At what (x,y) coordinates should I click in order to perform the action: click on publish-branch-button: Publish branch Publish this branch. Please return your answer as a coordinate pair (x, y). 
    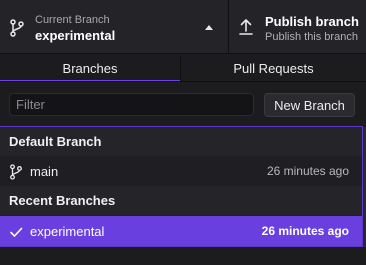
    Looking at the image, I should click on (297, 27).